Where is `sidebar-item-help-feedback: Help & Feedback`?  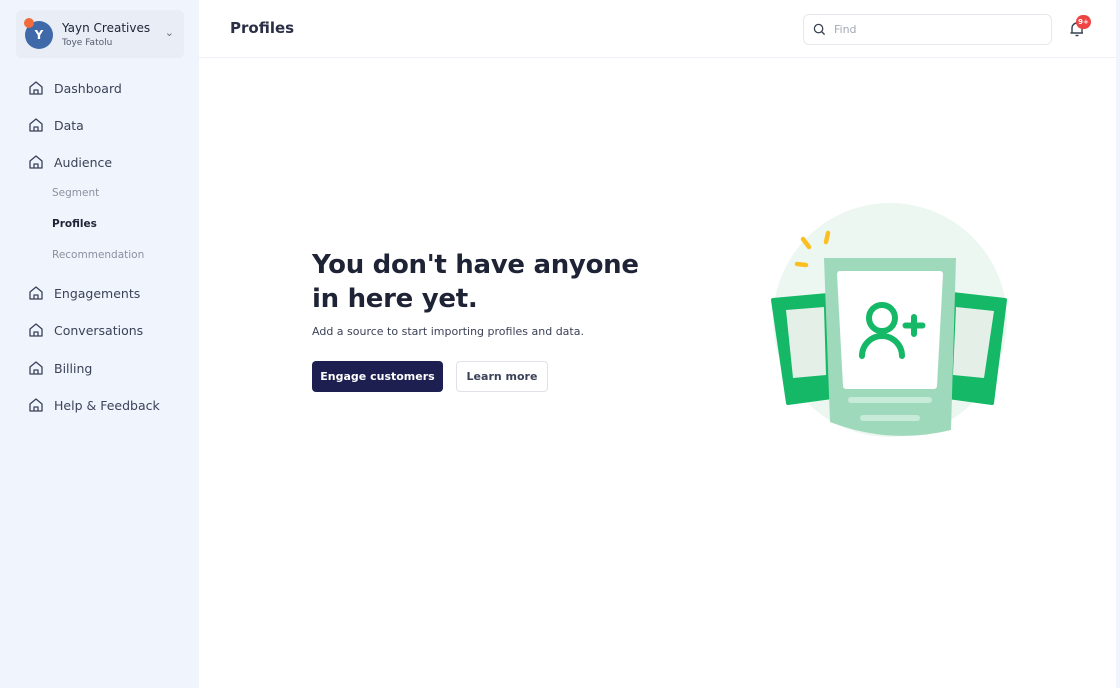 sidebar-item-help-feedback: Help & Feedback is located at coordinates (94, 405).